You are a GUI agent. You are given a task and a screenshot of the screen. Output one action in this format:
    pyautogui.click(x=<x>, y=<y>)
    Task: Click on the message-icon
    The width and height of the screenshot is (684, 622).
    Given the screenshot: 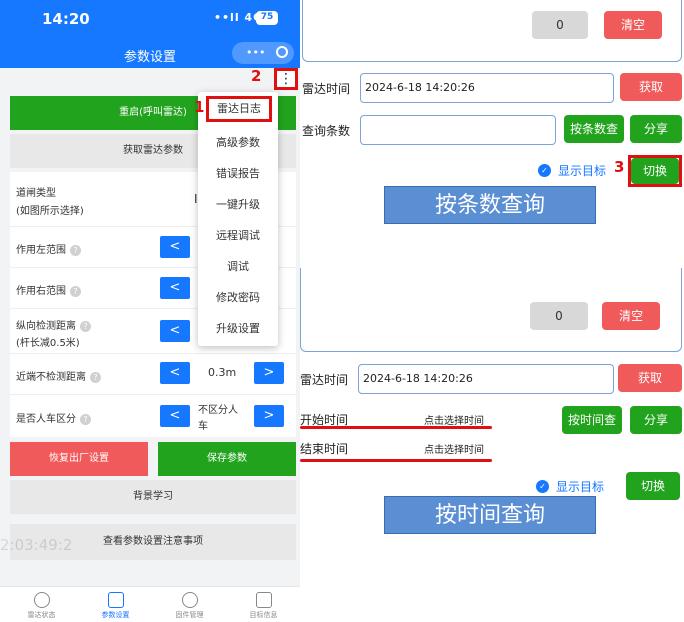 What is the action you would take?
    pyautogui.click(x=263, y=600)
    